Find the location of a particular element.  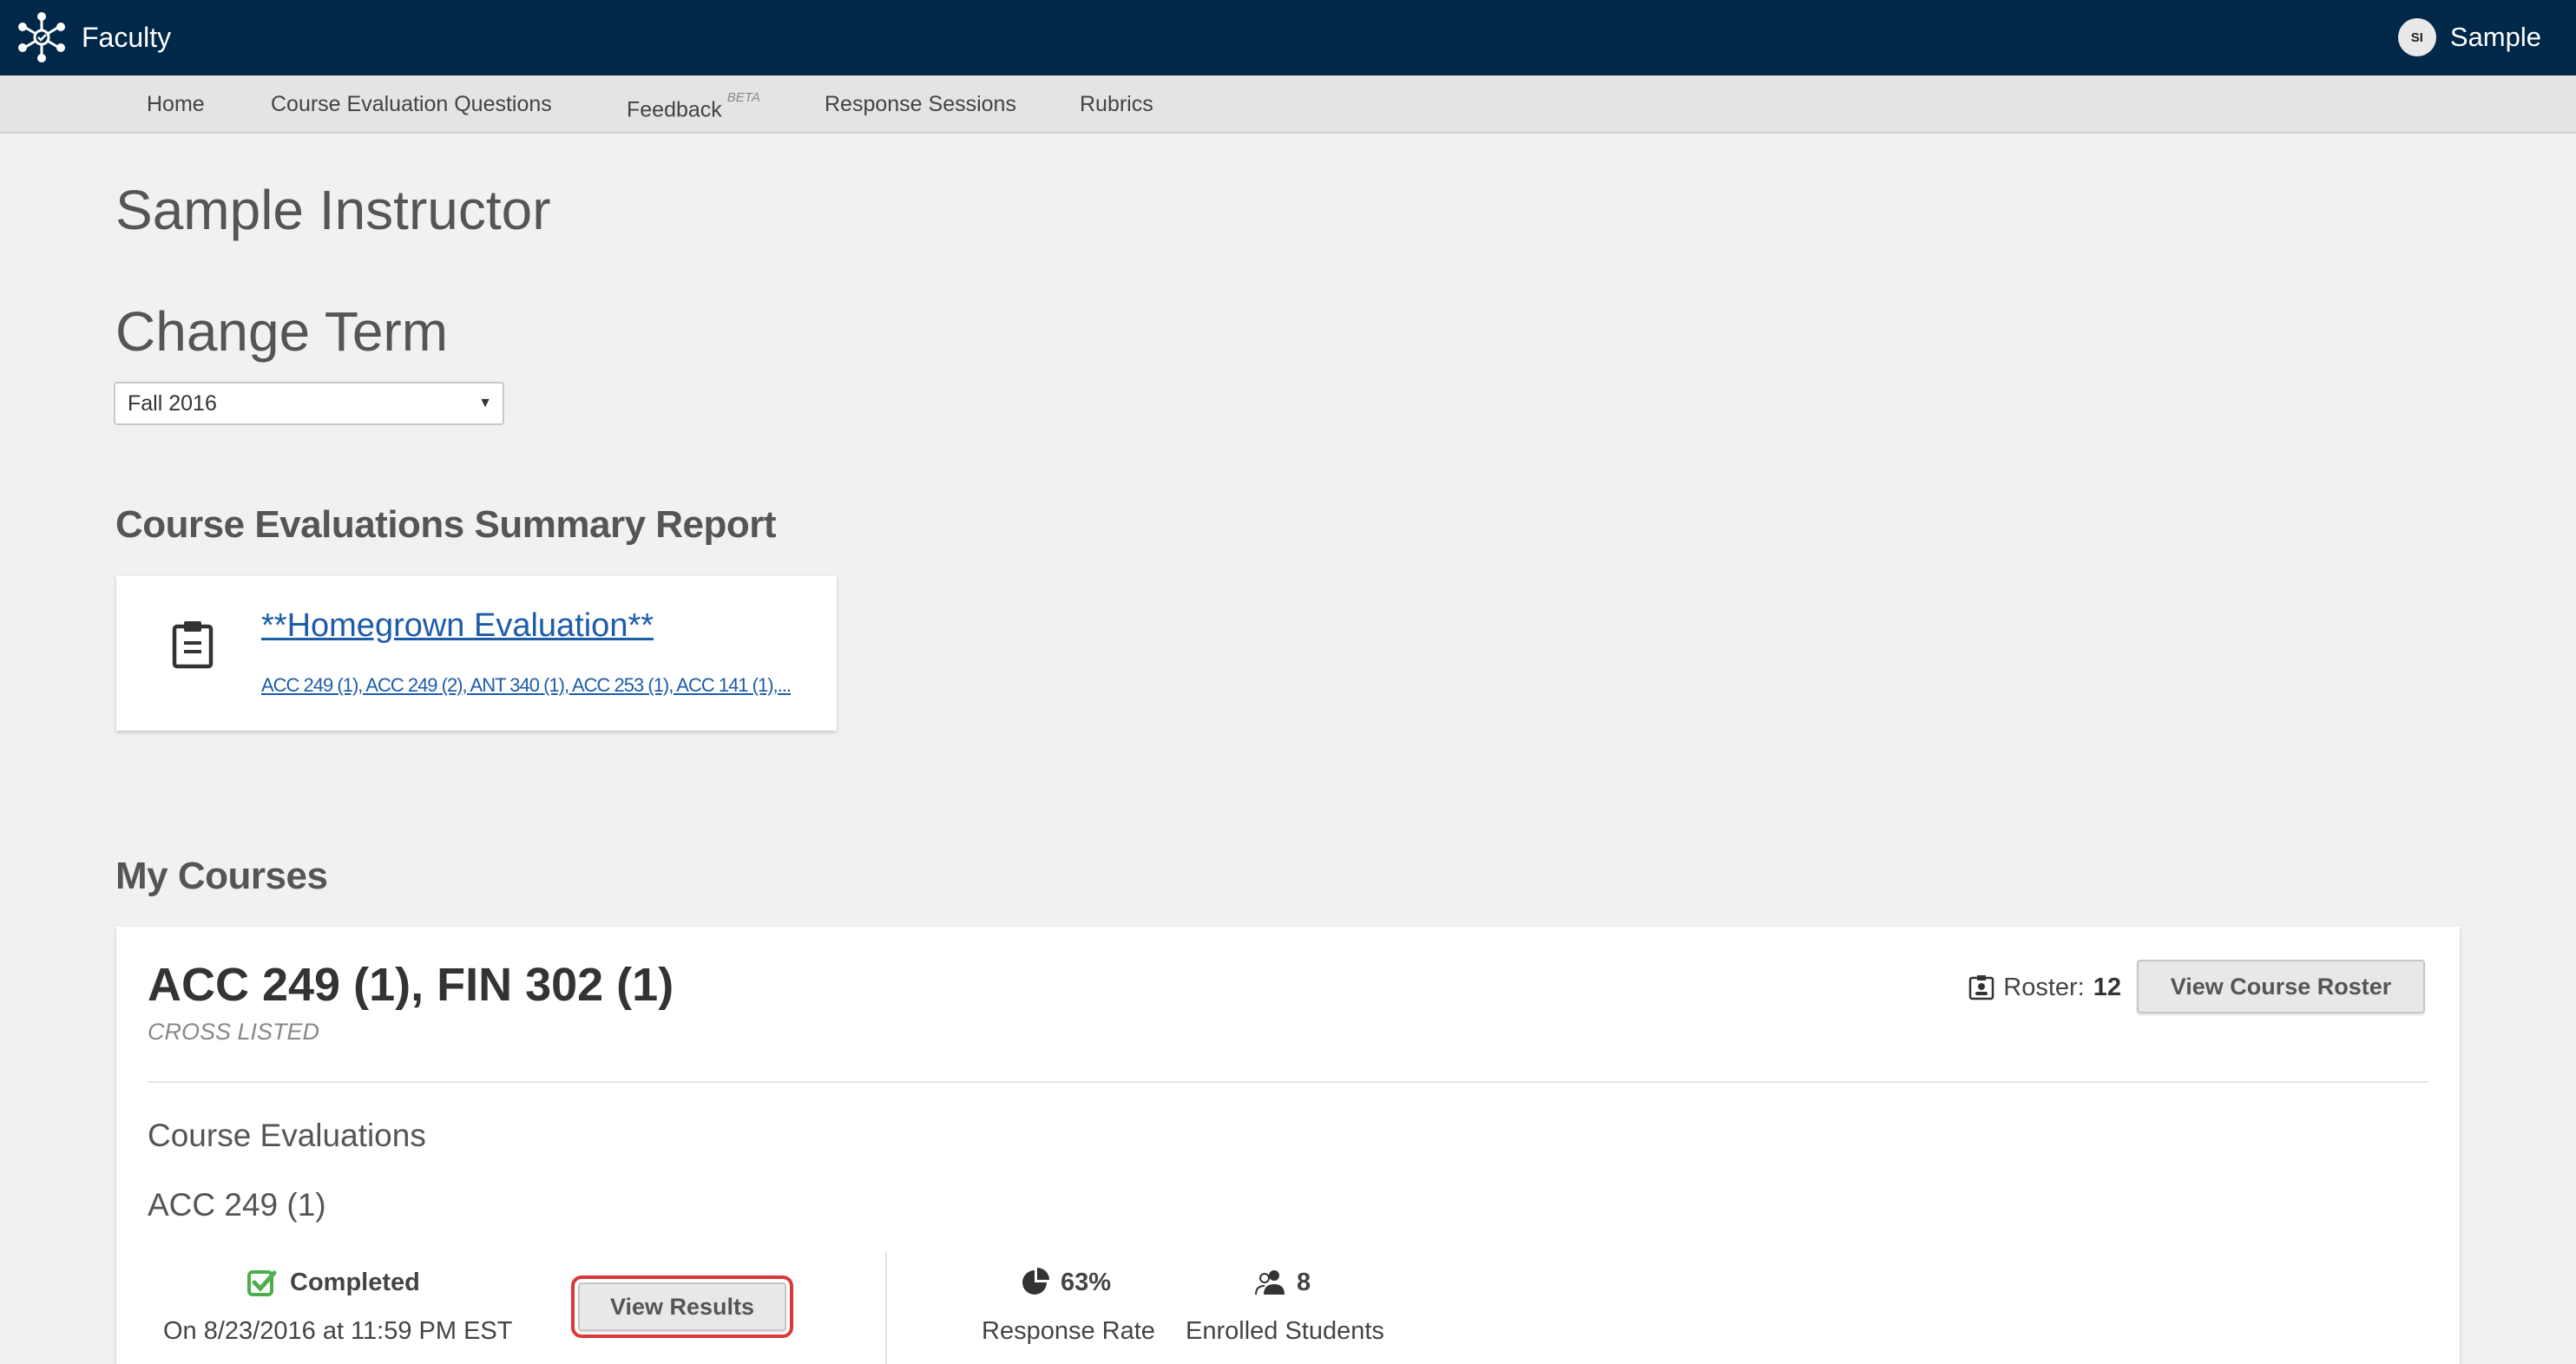

view-results-button: View Results is located at coordinates (682, 1306).